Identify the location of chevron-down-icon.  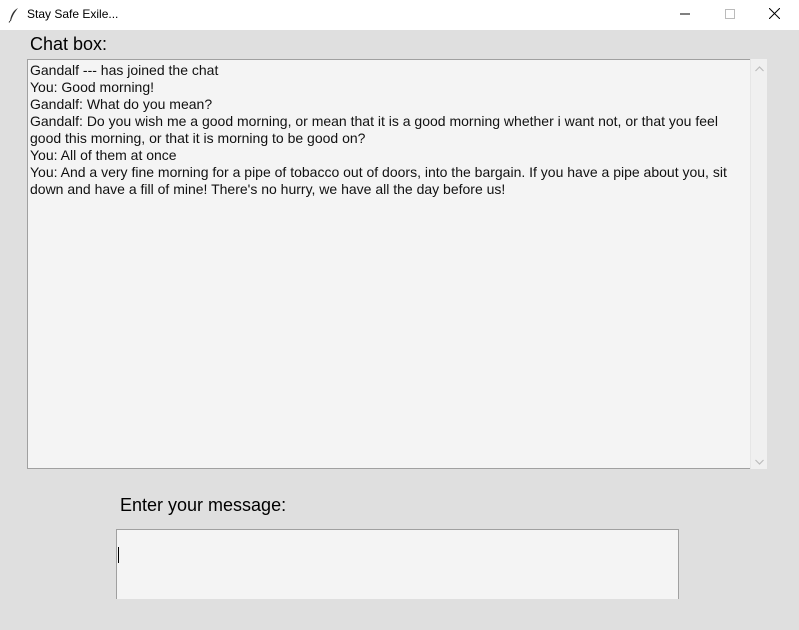
(759, 461).